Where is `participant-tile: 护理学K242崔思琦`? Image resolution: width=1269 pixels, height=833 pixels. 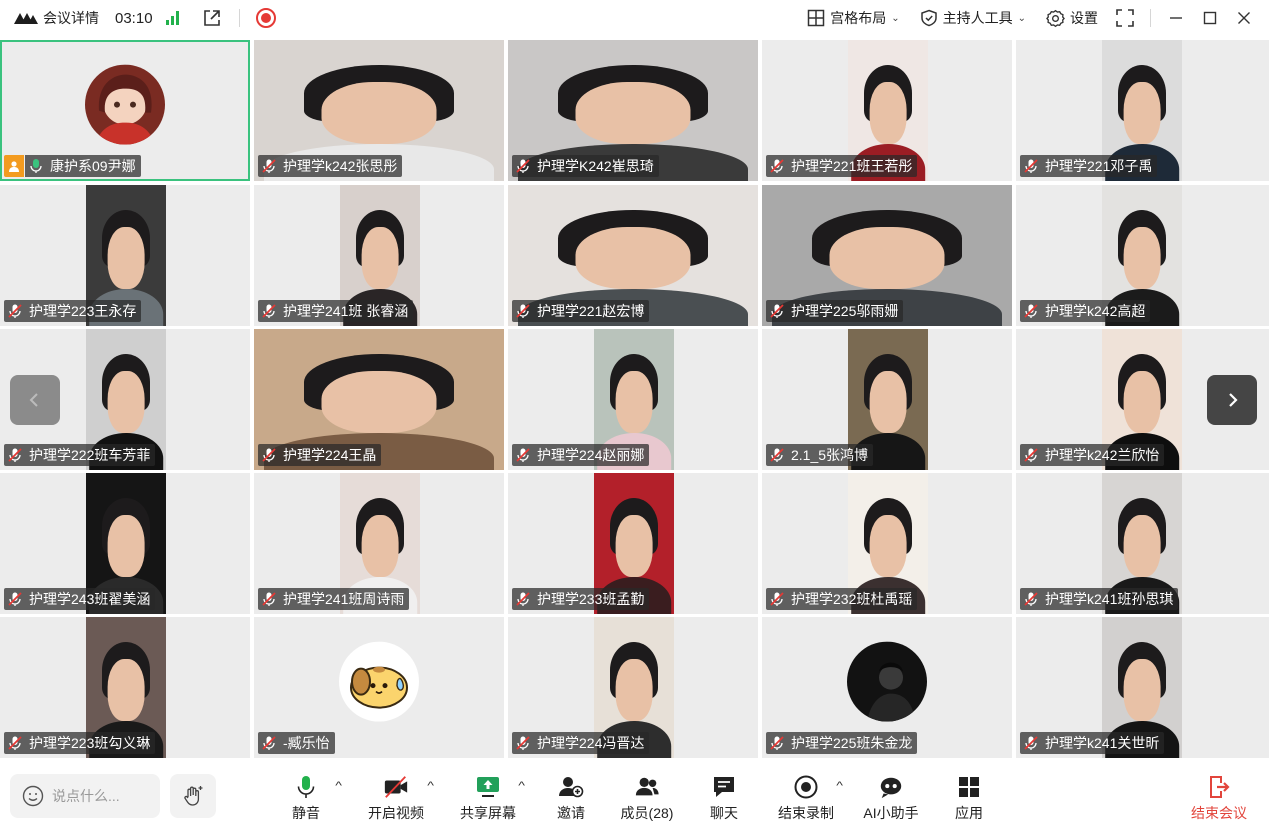 participant-tile: 护理学K242崔思琦 is located at coordinates (633, 110).